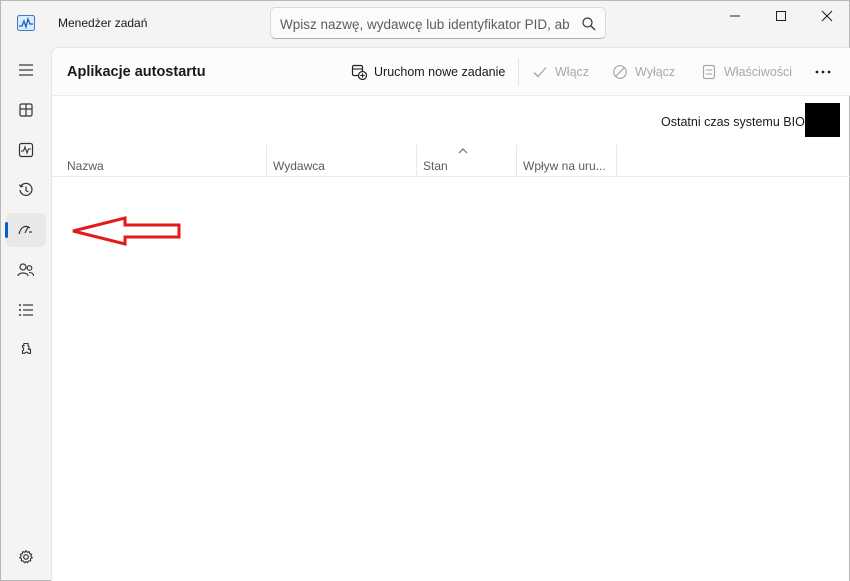  I want to click on search-box, so click(438, 23).